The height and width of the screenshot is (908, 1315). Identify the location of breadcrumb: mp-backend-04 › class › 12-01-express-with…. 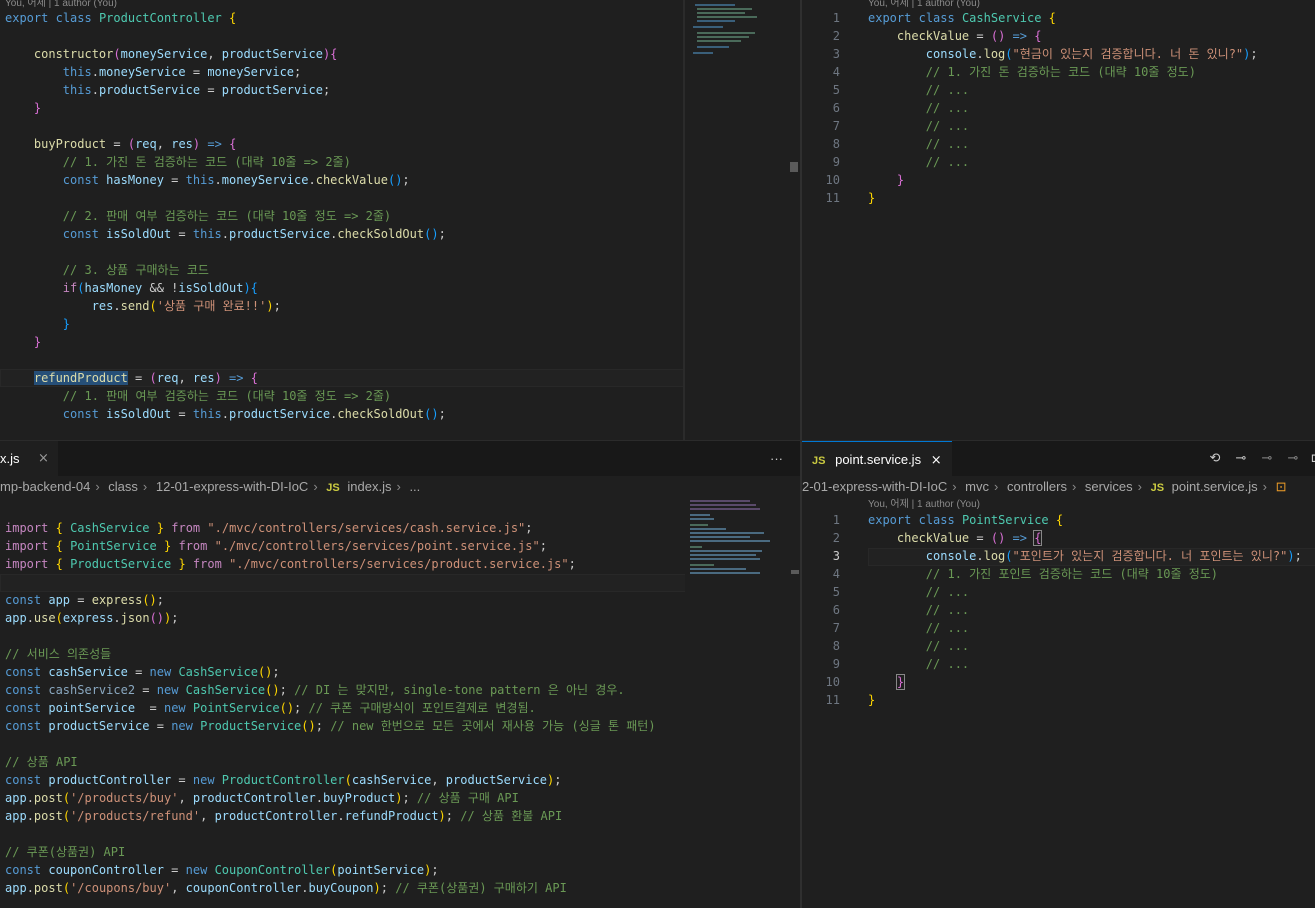
(400, 487).